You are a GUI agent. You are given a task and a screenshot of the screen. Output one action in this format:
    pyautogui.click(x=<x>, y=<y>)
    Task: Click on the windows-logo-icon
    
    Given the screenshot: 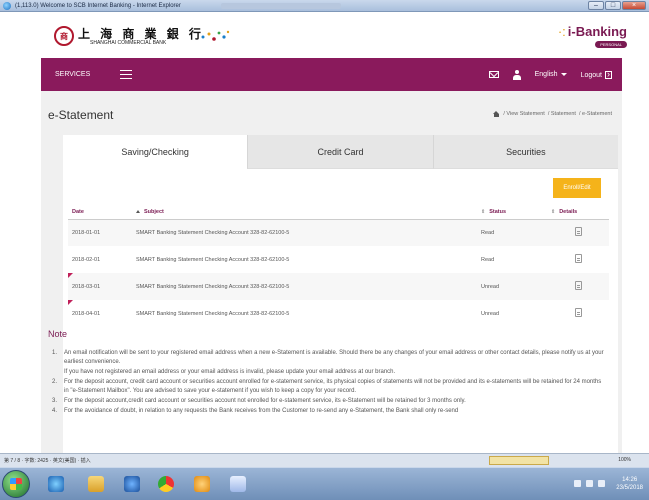 What is the action you would take?
    pyautogui.click(x=16, y=484)
    